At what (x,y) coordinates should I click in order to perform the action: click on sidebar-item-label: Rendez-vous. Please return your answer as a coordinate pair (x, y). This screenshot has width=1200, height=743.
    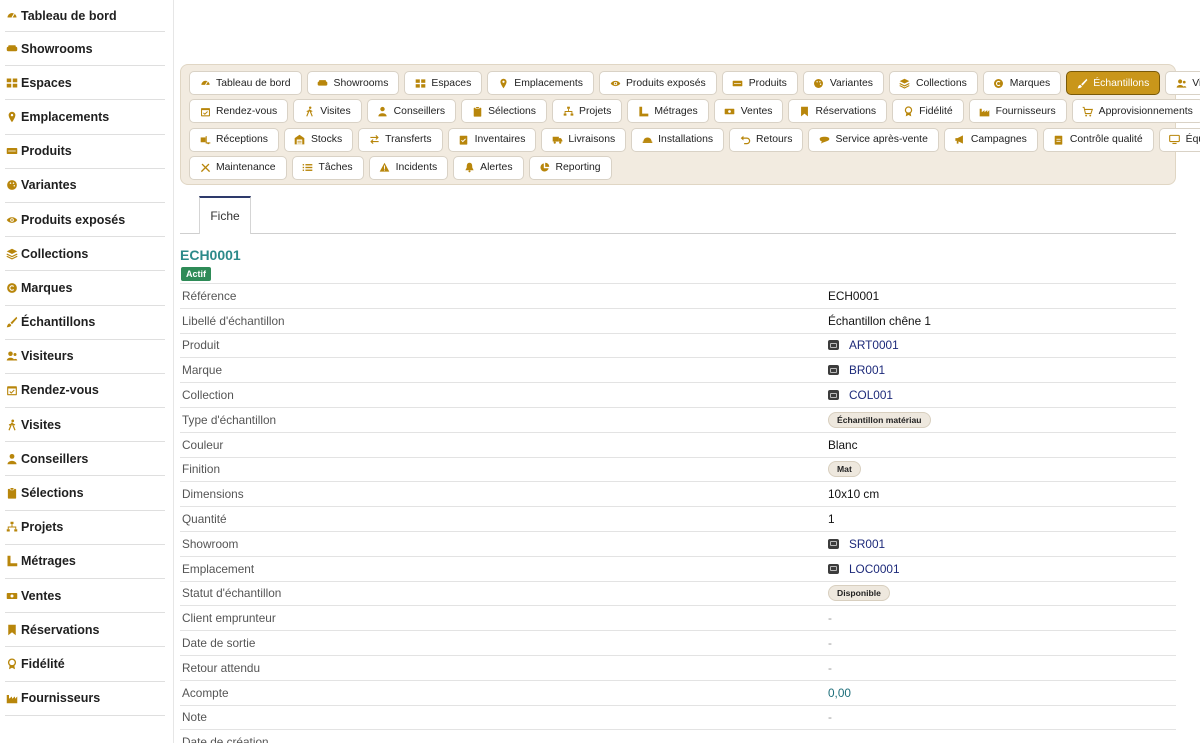
    Looking at the image, I should click on (60, 390).